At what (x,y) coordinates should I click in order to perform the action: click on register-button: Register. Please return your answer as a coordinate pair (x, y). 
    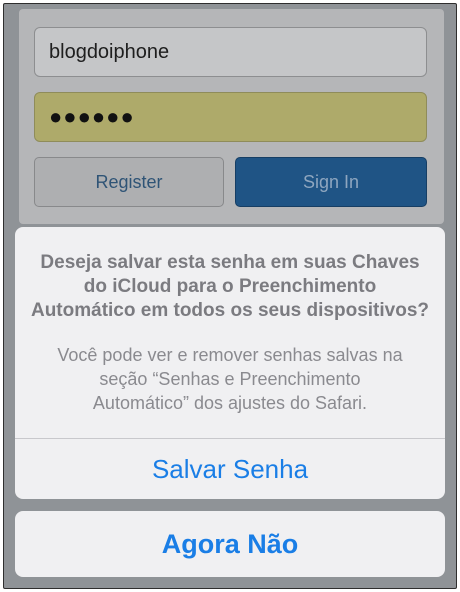
    Looking at the image, I should click on (129, 182).